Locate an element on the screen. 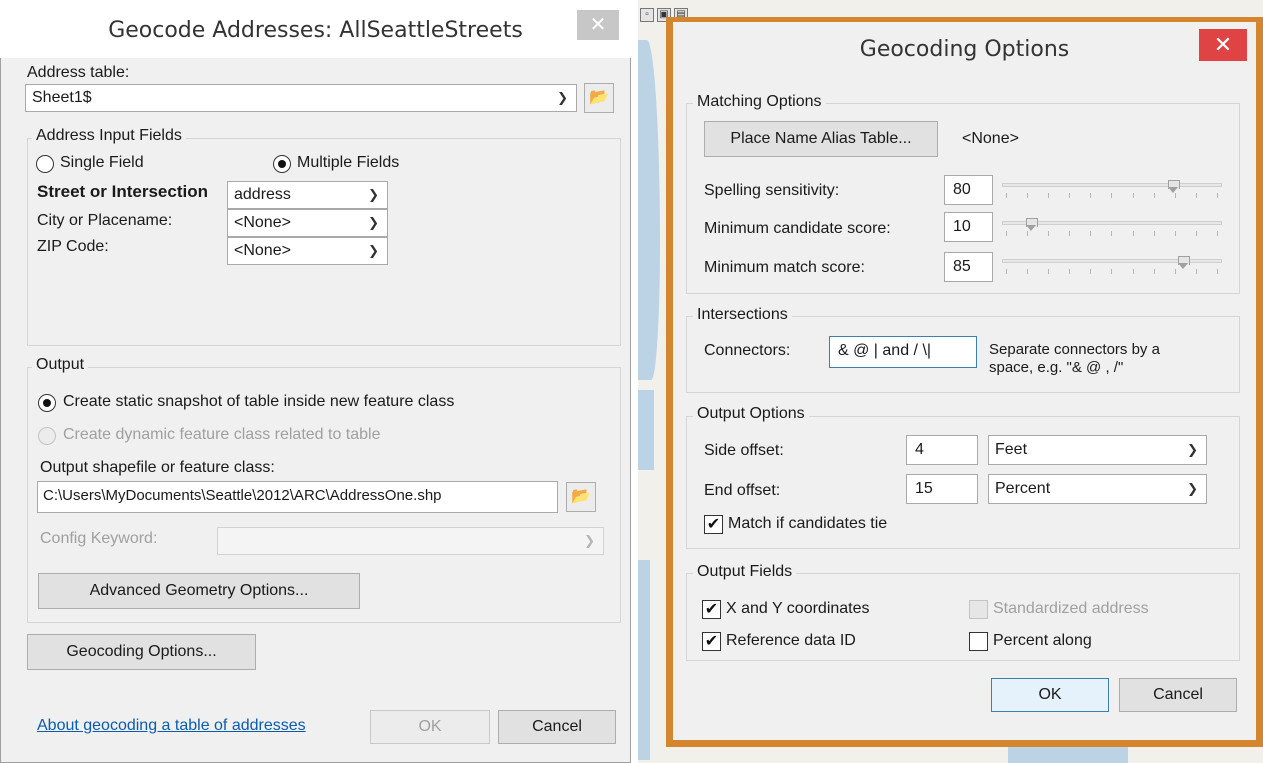  standardized-address-checkbox is located at coordinates (978, 609).